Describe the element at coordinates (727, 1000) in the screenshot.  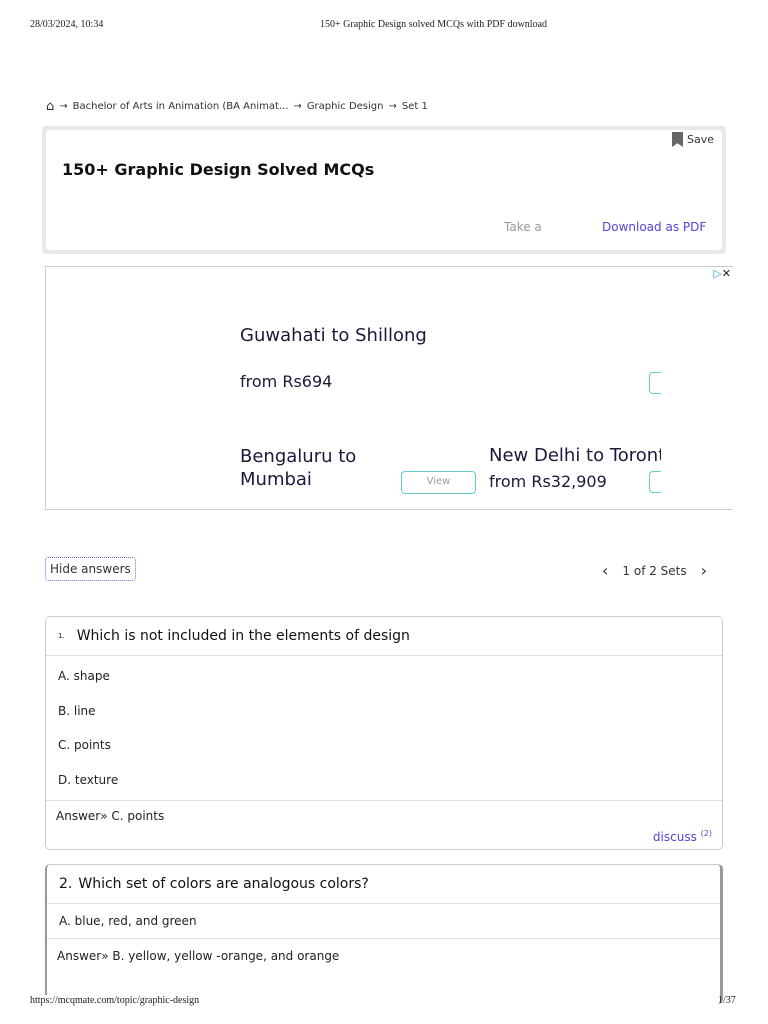
I see `print-page: 1/37` at that location.